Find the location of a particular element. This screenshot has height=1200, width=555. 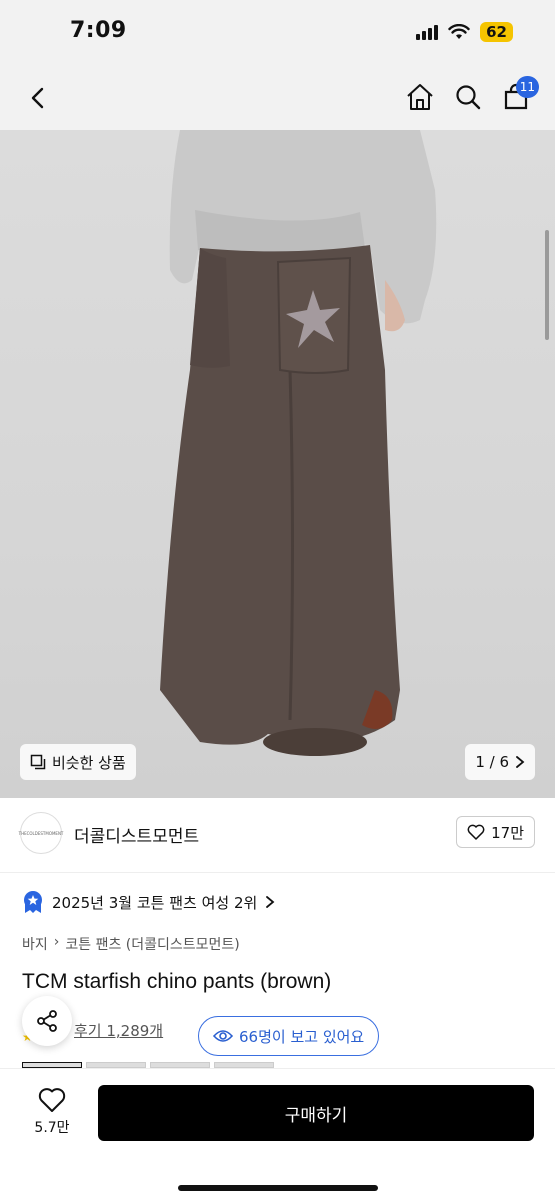

ranking-badge-icon is located at coordinates (33, 902).